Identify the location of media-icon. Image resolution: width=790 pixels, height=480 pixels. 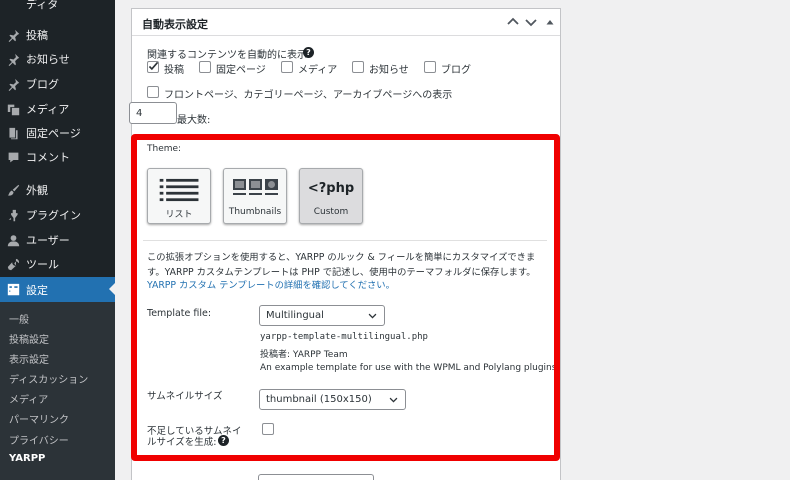
(13, 109).